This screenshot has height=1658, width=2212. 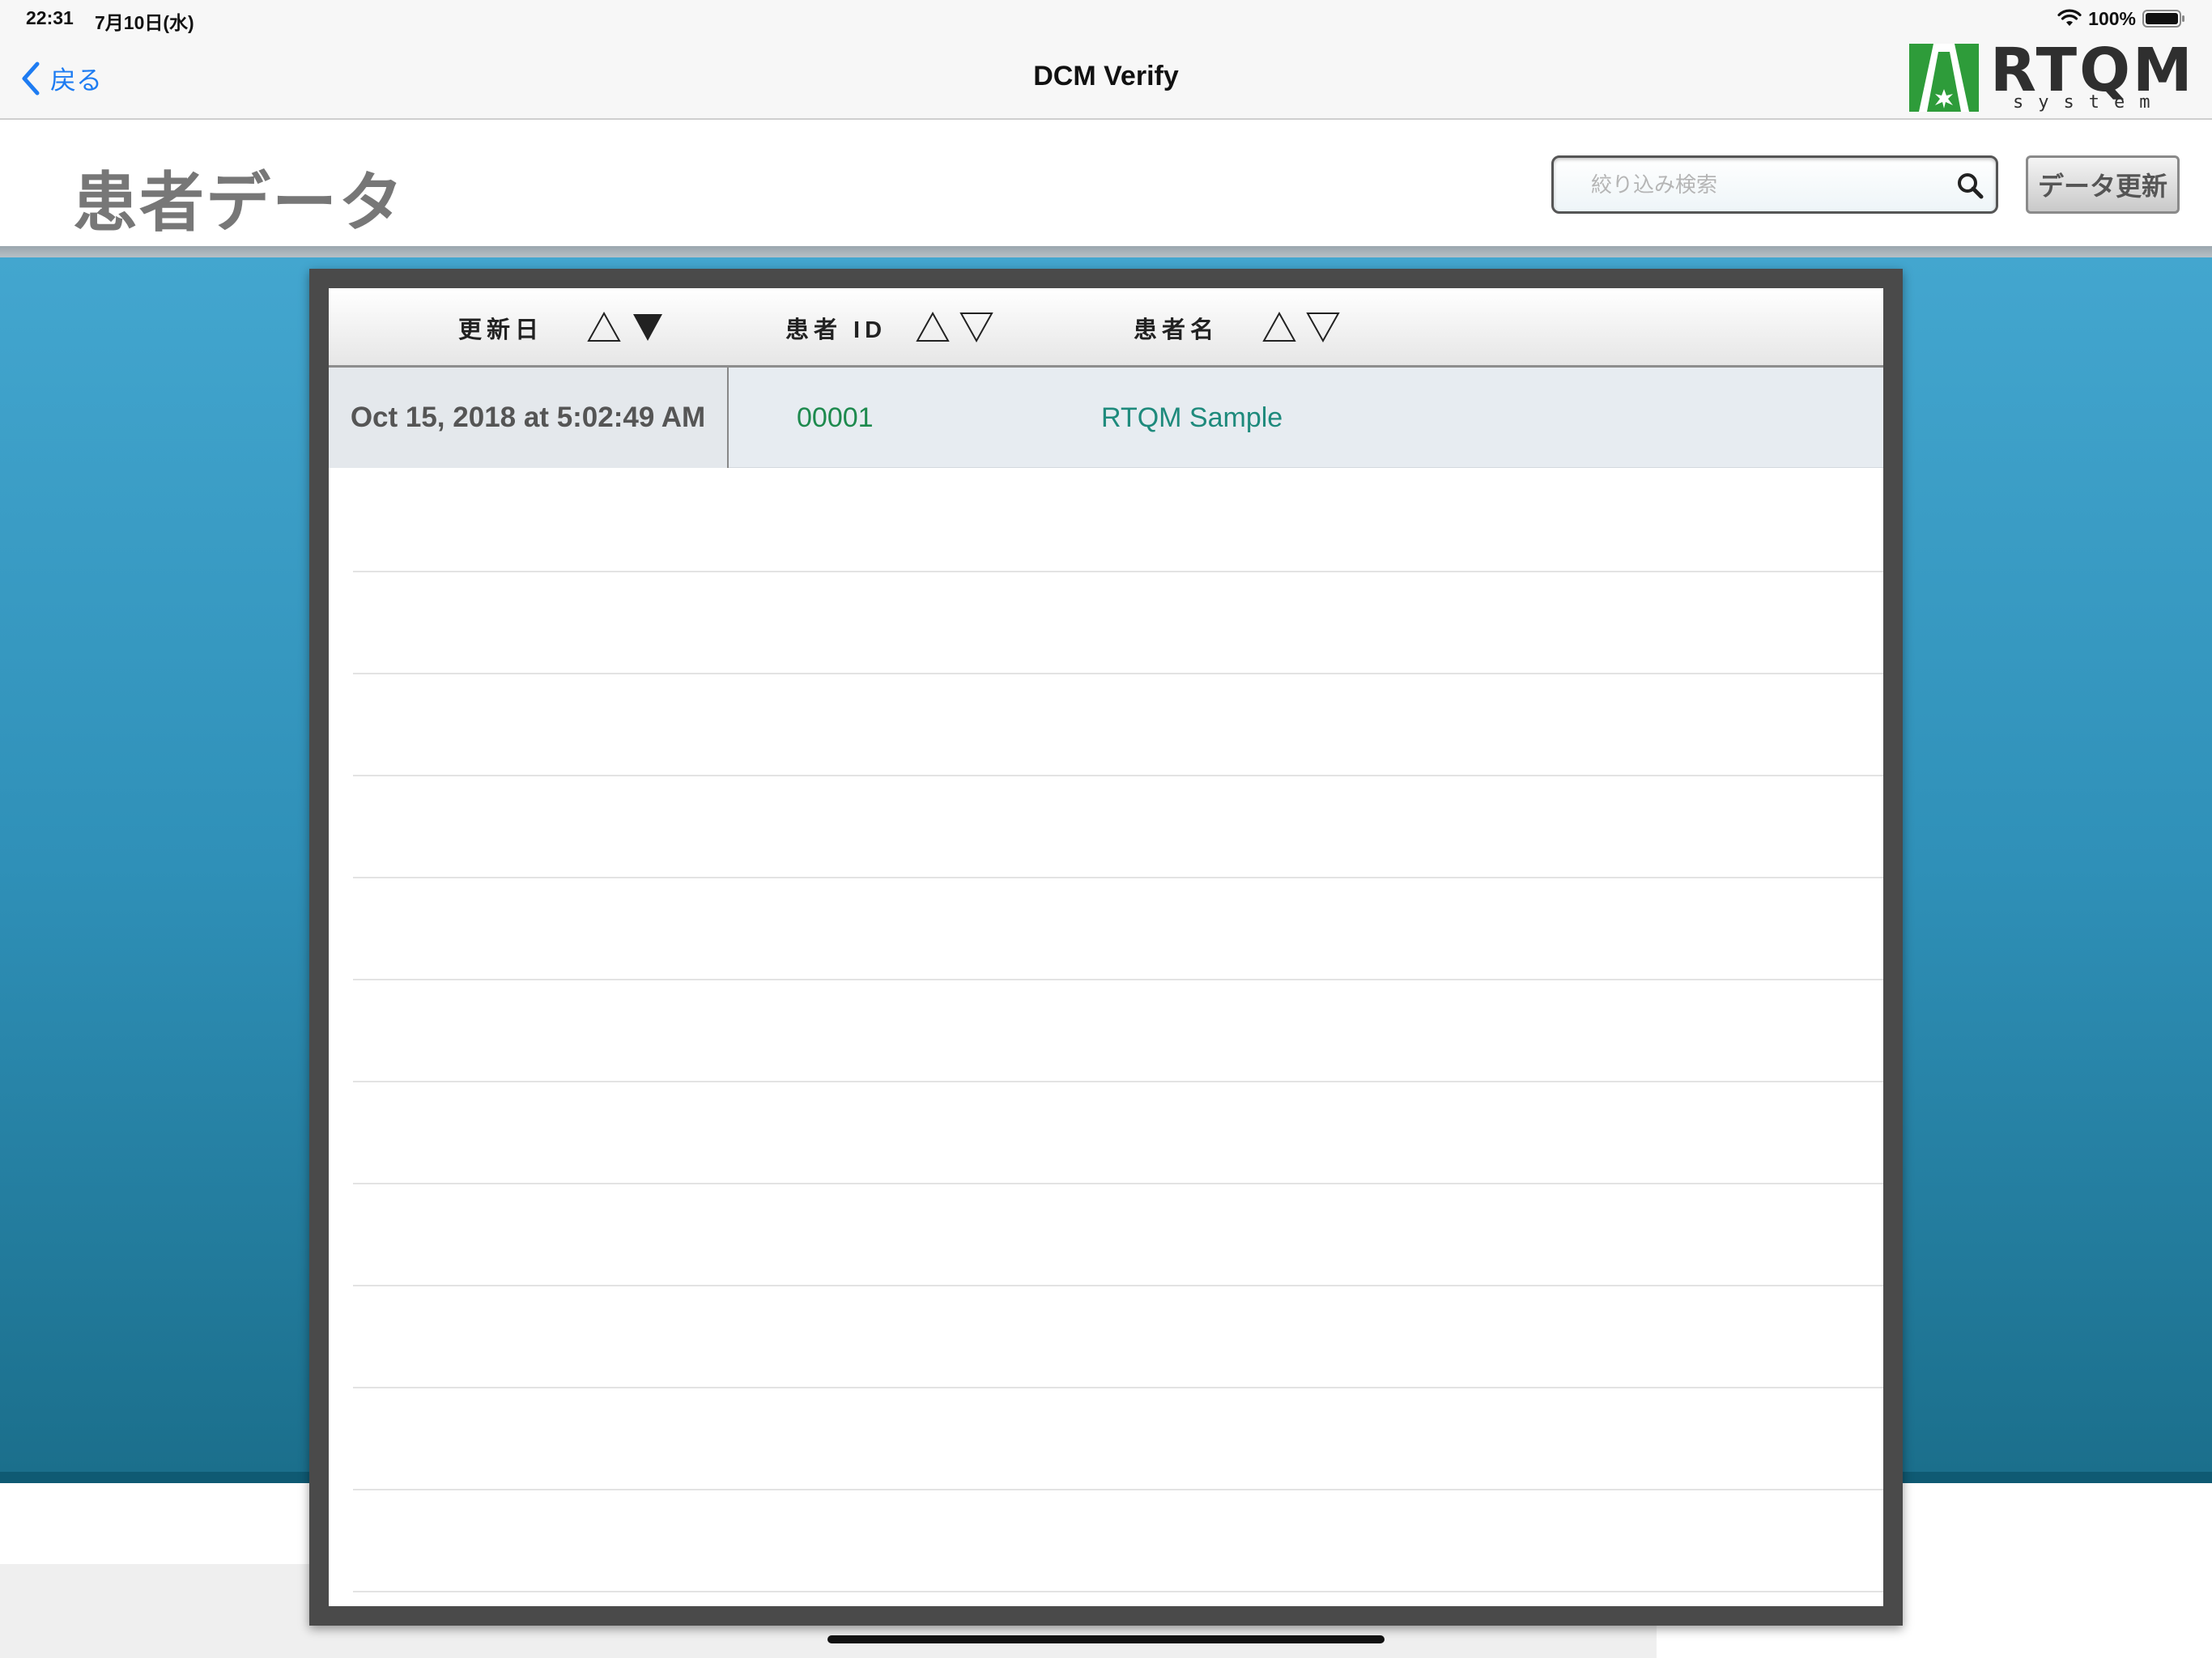 I want to click on cell-patient-id: 00001, so click(x=835, y=417).